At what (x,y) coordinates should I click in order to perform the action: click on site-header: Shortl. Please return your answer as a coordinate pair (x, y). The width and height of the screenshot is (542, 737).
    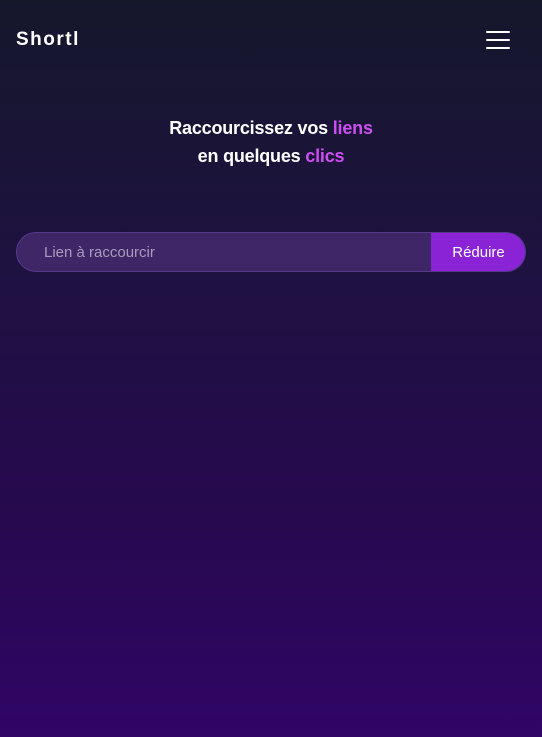
    Looking at the image, I should click on (271, 40).